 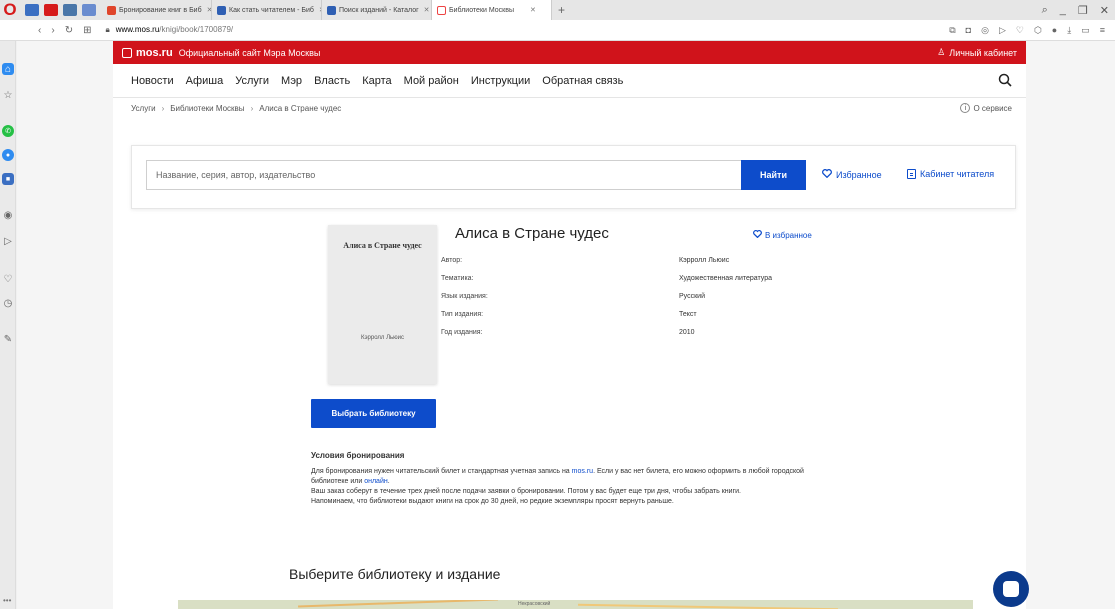 What do you see at coordinates (358, 455) in the screenshot?
I see `conditions-title: Условия бронирования` at bounding box center [358, 455].